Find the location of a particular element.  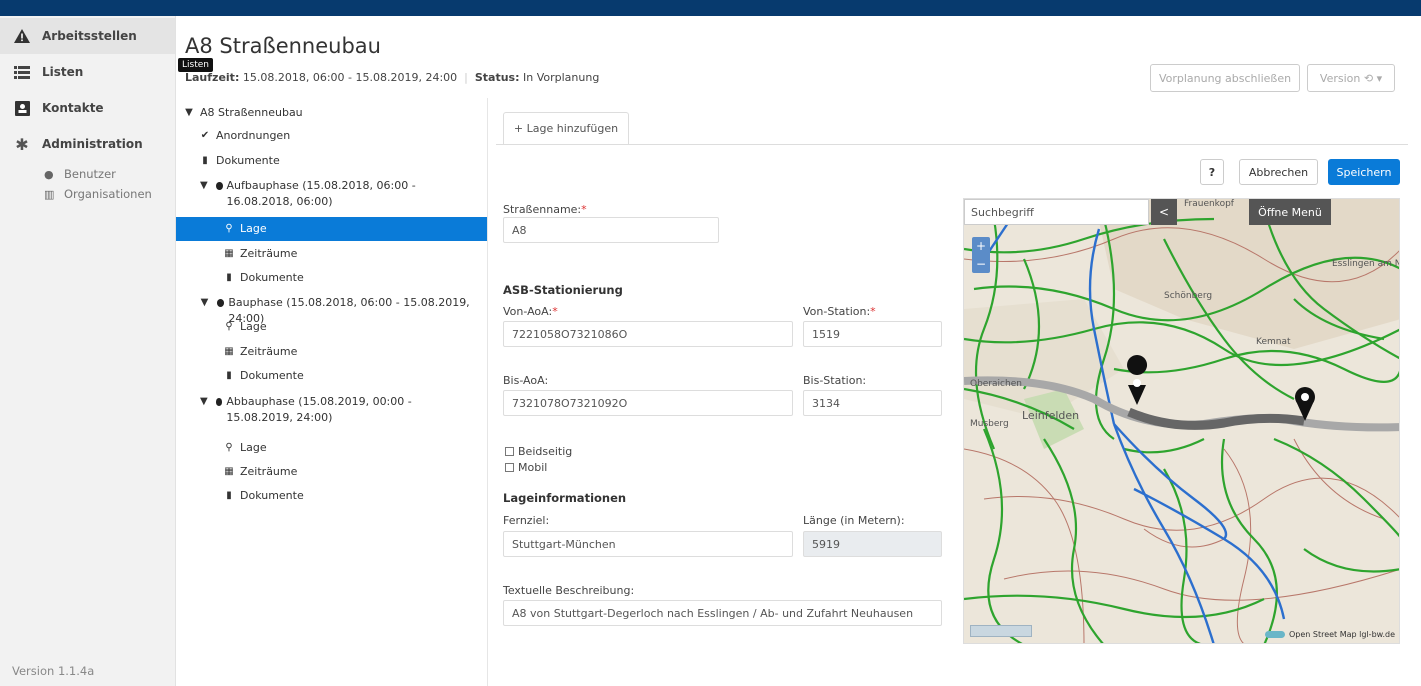

label-text: Straßenname: is located at coordinates (542, 209).